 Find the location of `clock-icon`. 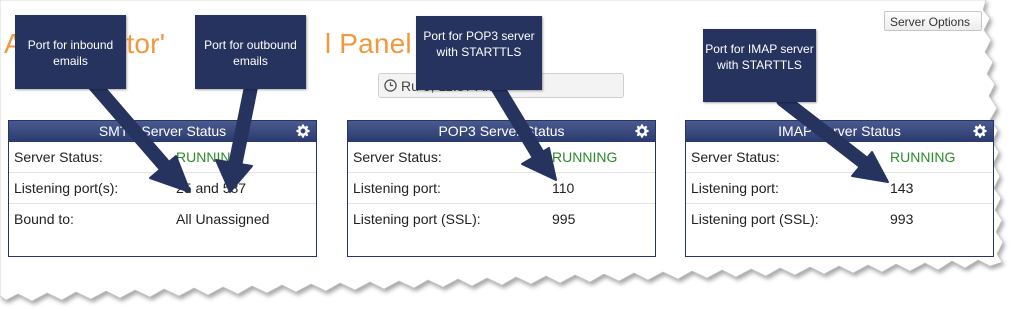

clock-icon is located at coordinates (390, 85).